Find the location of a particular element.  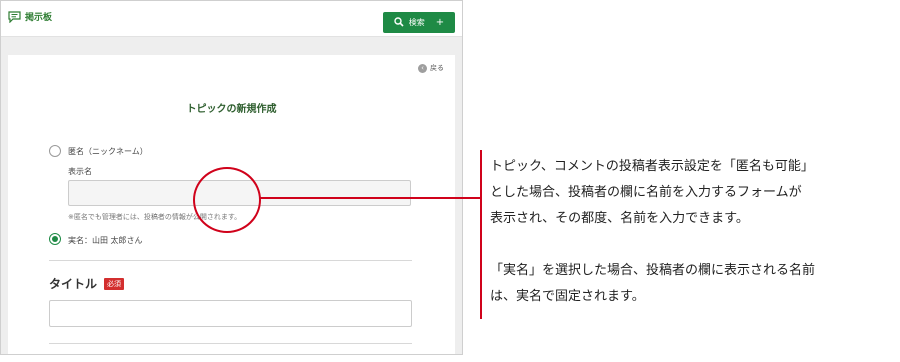

search-button: 検索 + is located at coordinates (419, 22).